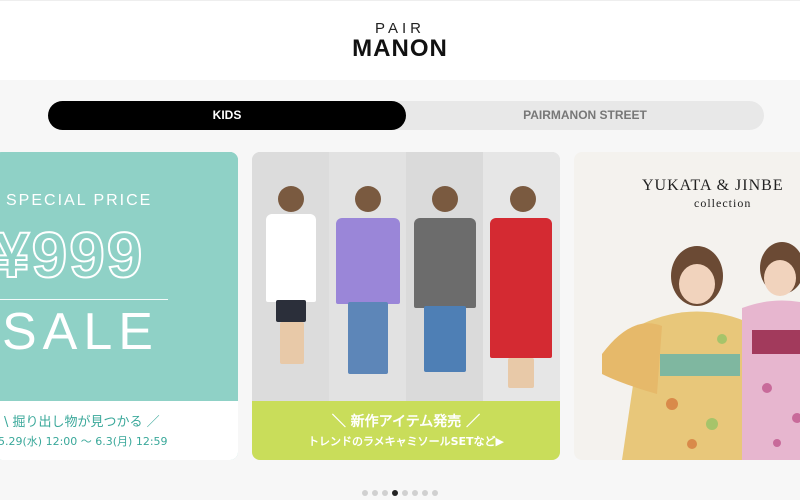 This screenshot has width=800, height=500. Describe the element at coordinates (713, 185) in the screenshot. I see `yukata-title: YUKATA & JINBE` at that location.